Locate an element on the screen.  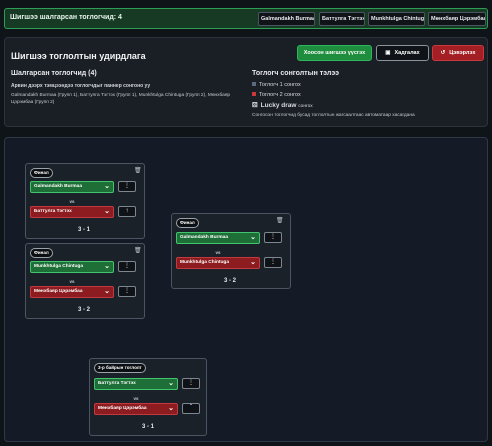
legend-player2: Тоглогч 2 сонгох is located at coordinates (276, 95).